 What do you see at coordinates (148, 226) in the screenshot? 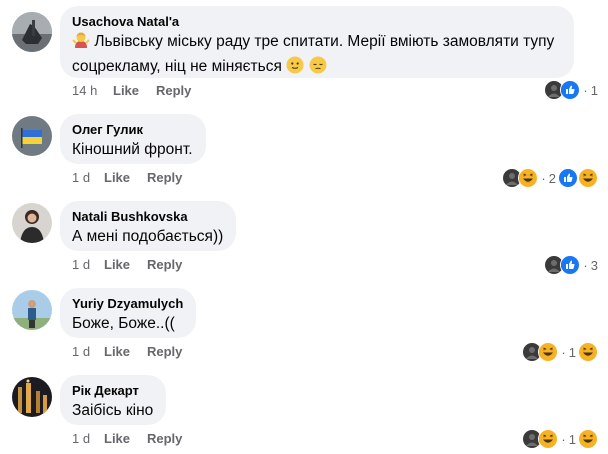
I see `comment-bubble: Natali Bushkovska А мені подобається))` at bounding box center [148, 226].